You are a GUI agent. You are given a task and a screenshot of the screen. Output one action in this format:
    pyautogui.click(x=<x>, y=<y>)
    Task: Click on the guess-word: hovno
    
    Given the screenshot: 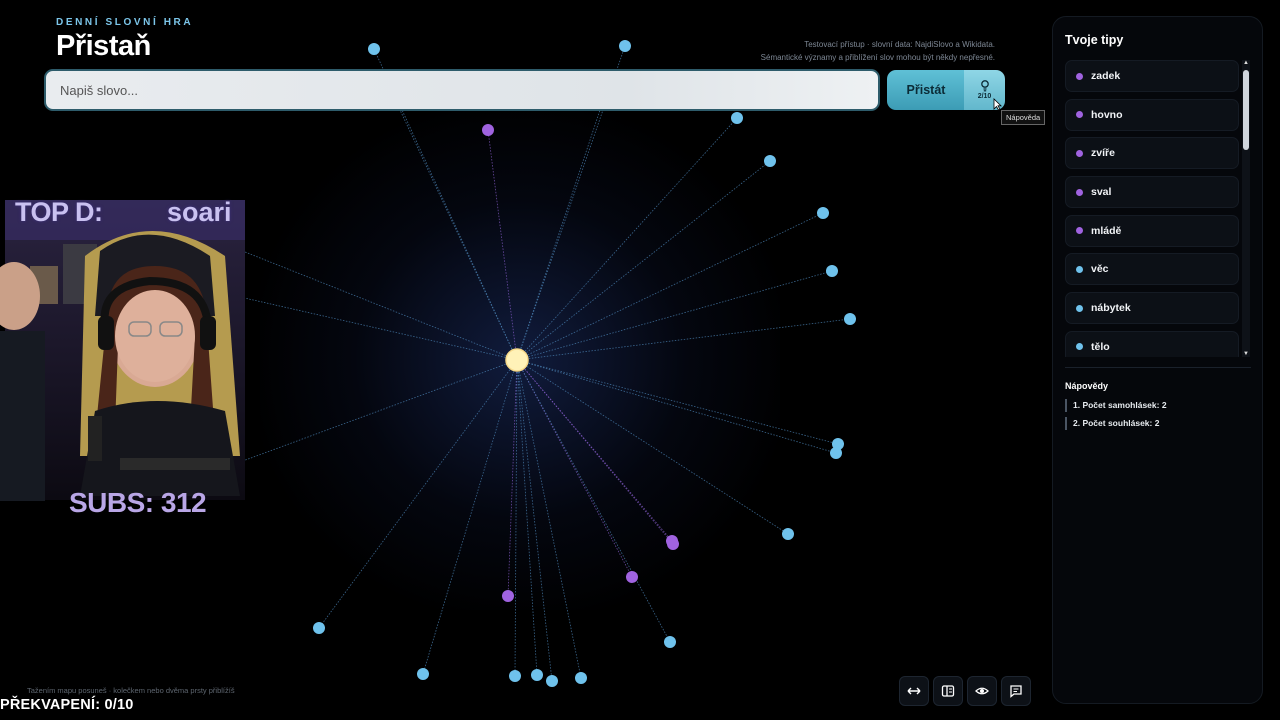 What is the action you would take?
    pyautogui.click(x=1107, y=114)
    